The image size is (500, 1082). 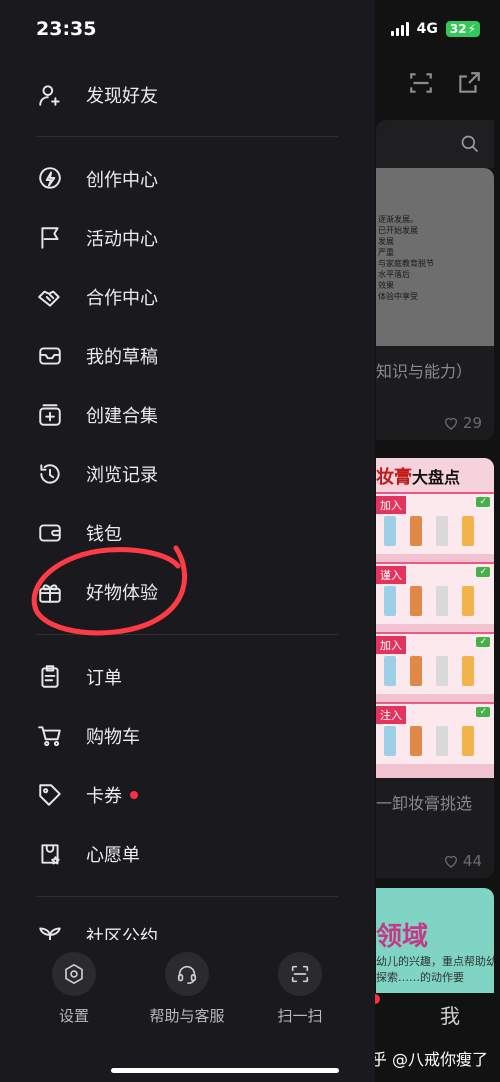 What do you see at coordinates (104, 534) in the screenshot?
I see `menu-item-label: 钱包` at bounding box center [104, 534].